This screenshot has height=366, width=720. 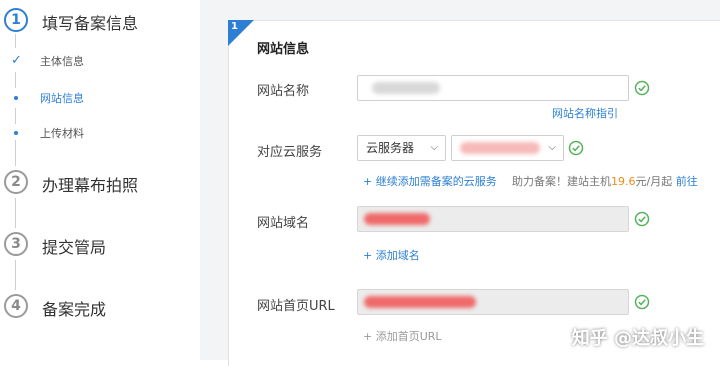 I want to click on add-domain-link: + 添加域名, so click(x=391, y=255).